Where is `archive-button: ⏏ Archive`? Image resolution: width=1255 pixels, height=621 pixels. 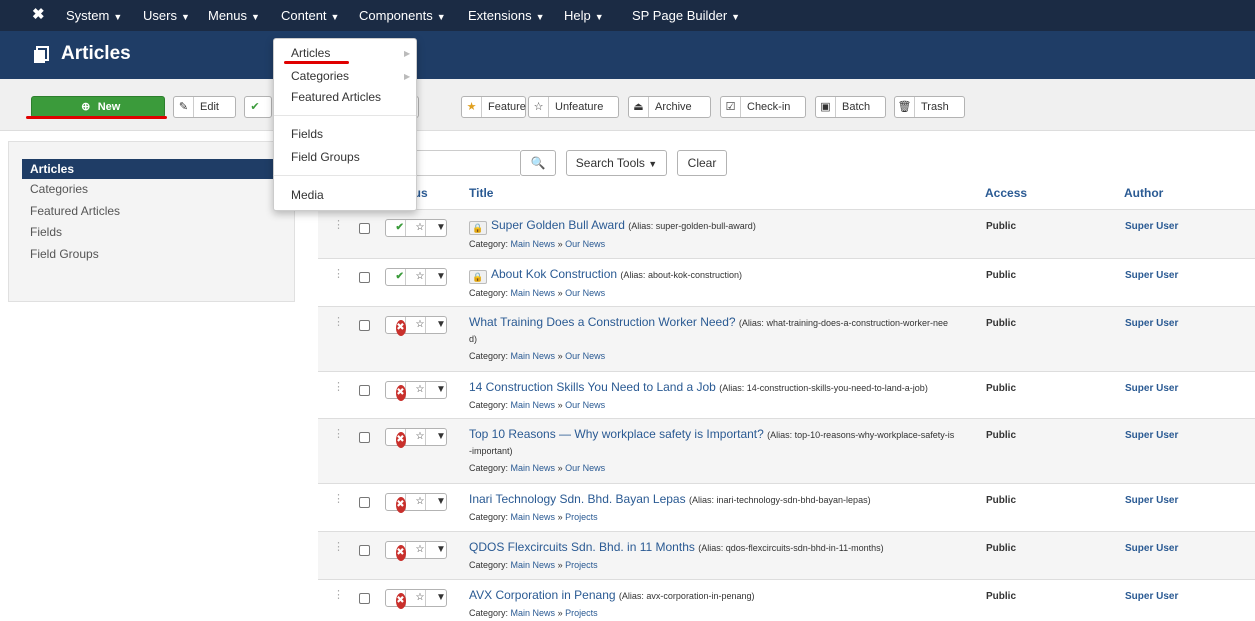 archive-button: ⏏ Archive is located at coordinates (669, 107).